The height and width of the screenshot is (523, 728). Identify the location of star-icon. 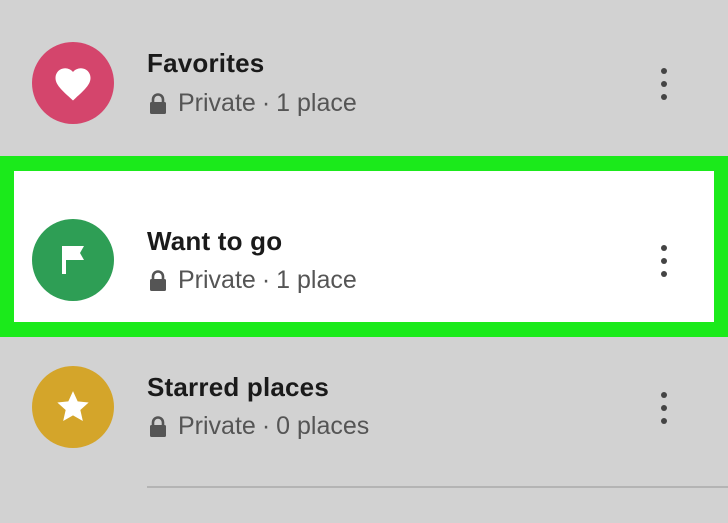
(73, 406).